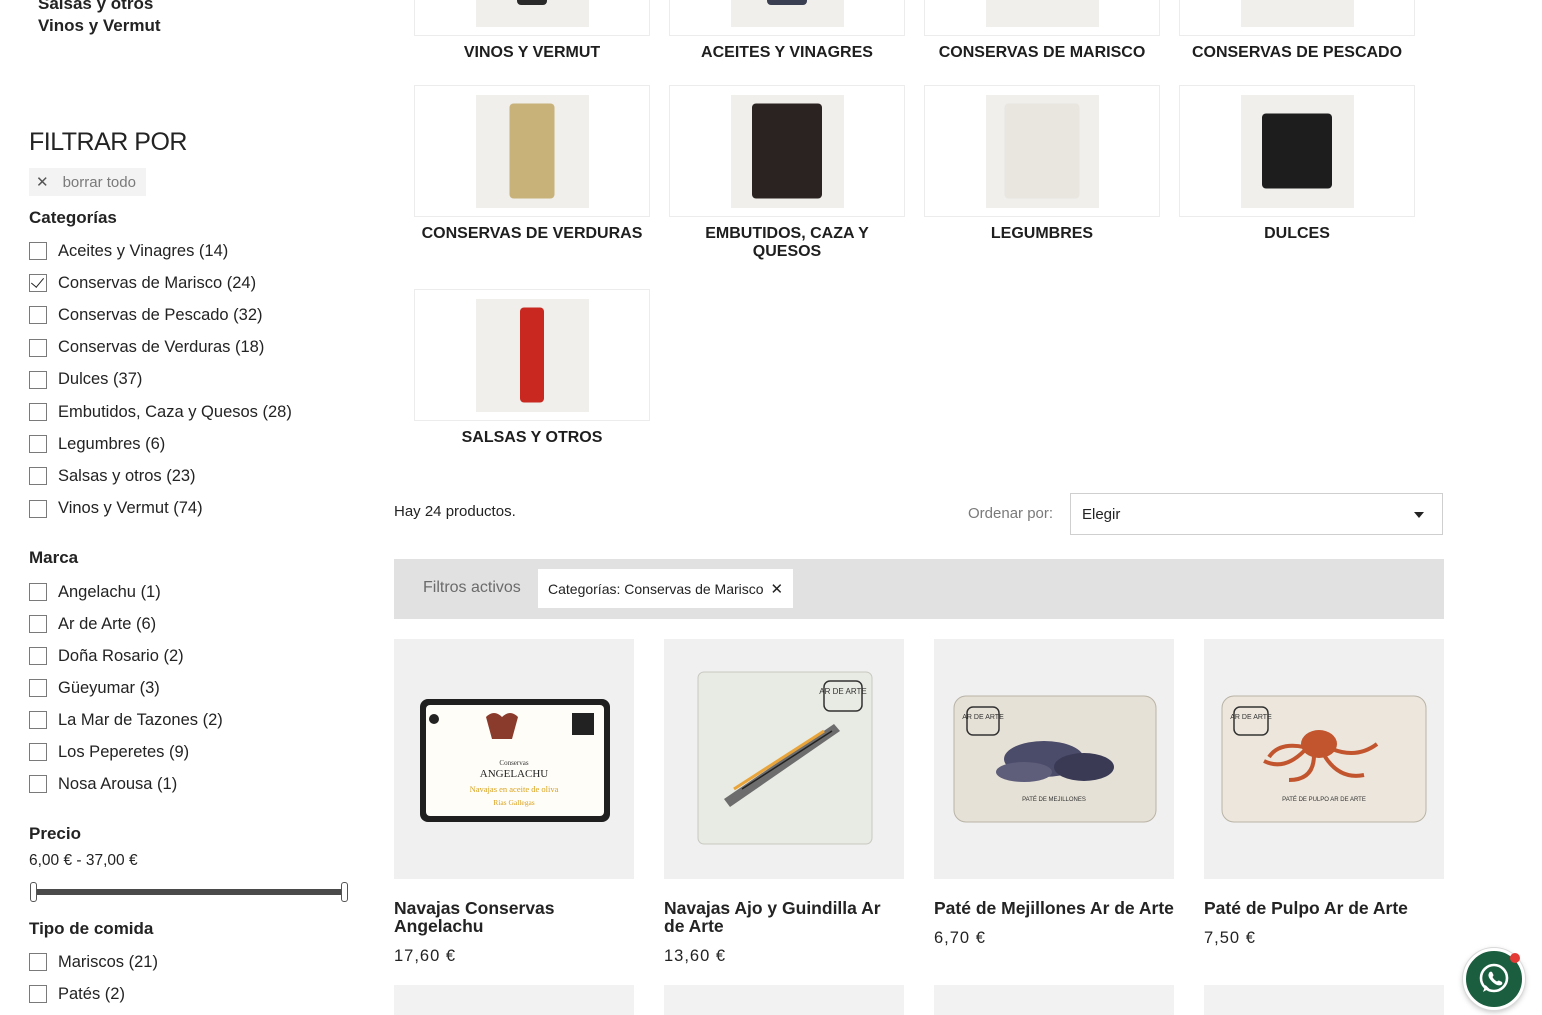 This screenshot has height=1015, width=1542. What do you see at coordinates (128, 251) in the screenshot?
I see `categories-checkbox-item: Aceites y Vinagres (14)` at bounding box center [128, 251].